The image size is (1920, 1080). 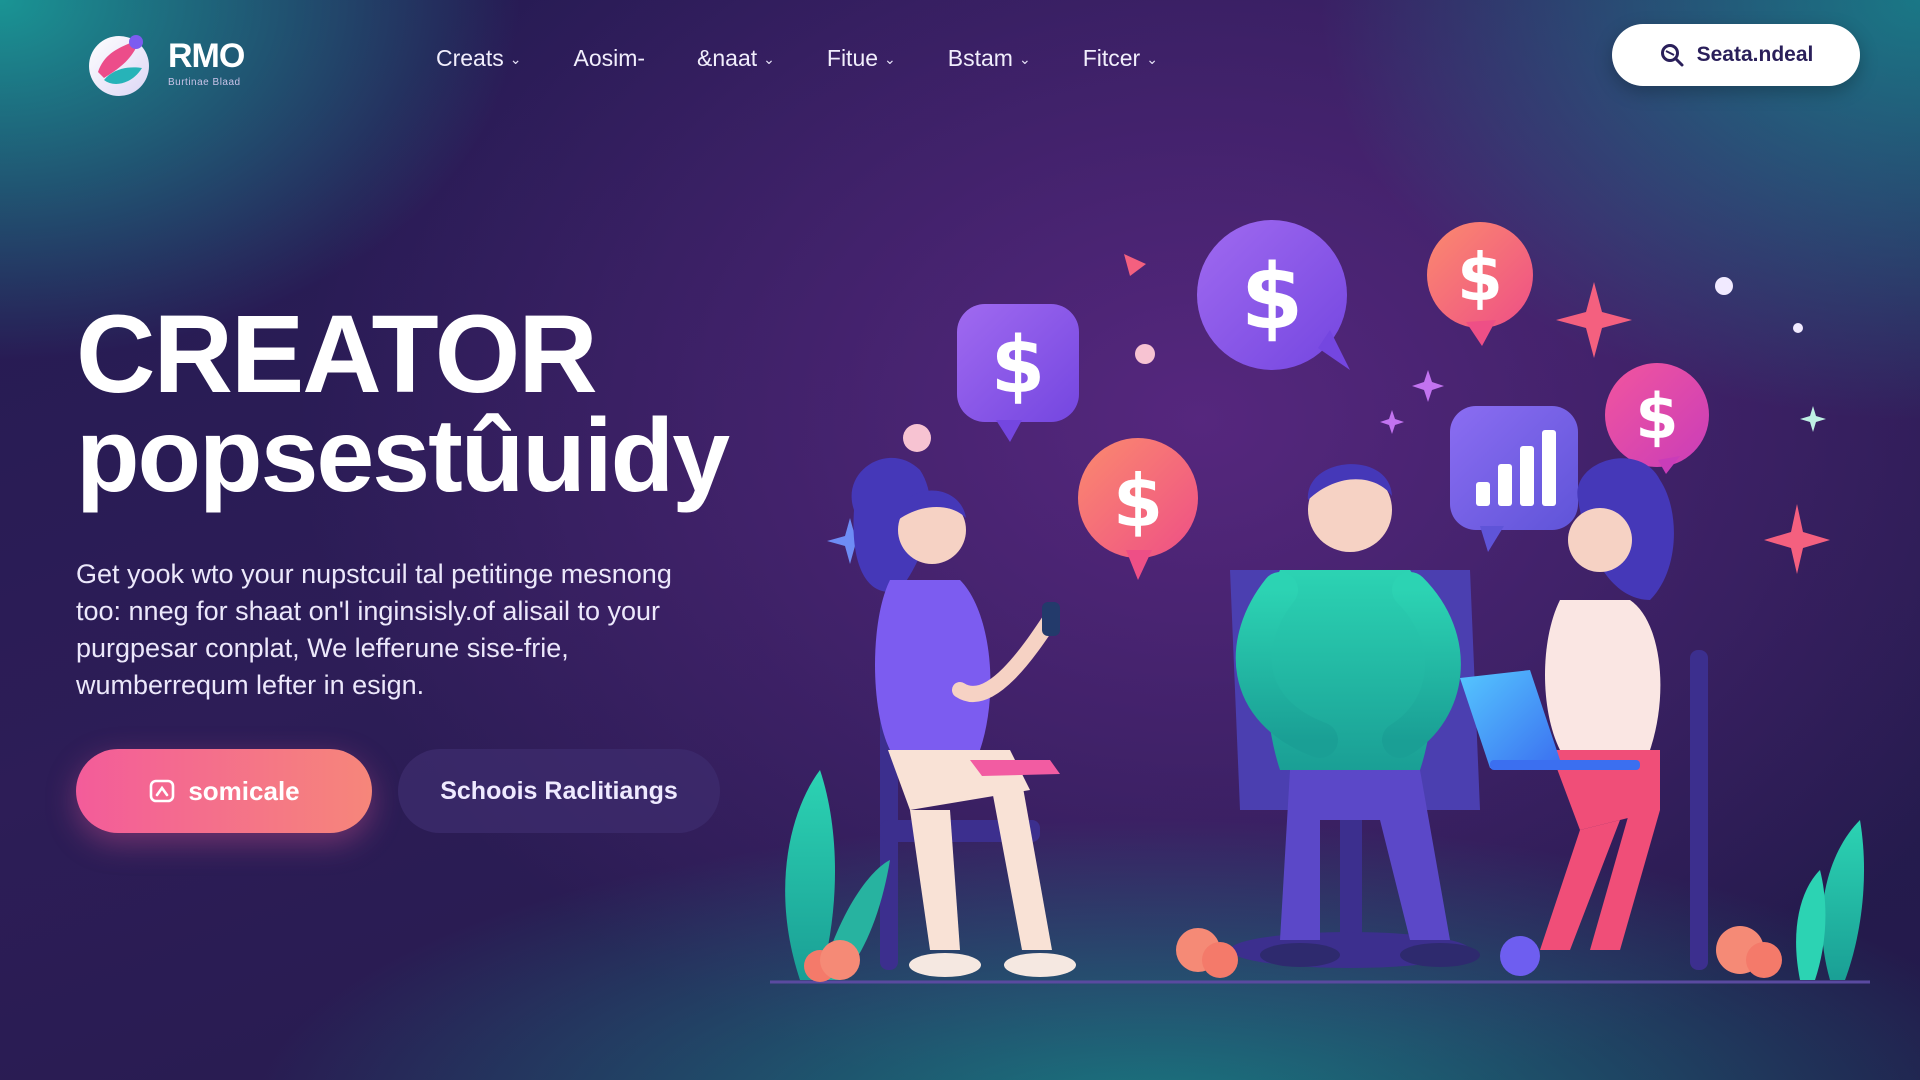 I want to click on primary-cta-label: somicale, so click(x=244, y=790).